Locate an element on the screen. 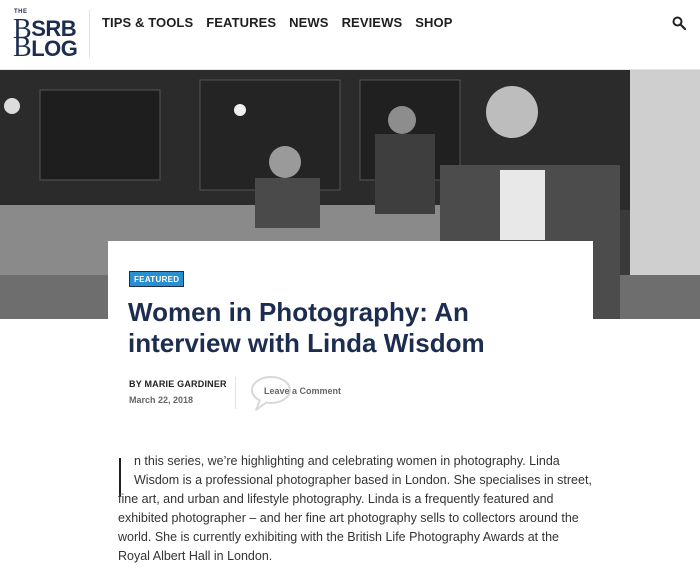  meta-divider is located at coordinates (235, 393).